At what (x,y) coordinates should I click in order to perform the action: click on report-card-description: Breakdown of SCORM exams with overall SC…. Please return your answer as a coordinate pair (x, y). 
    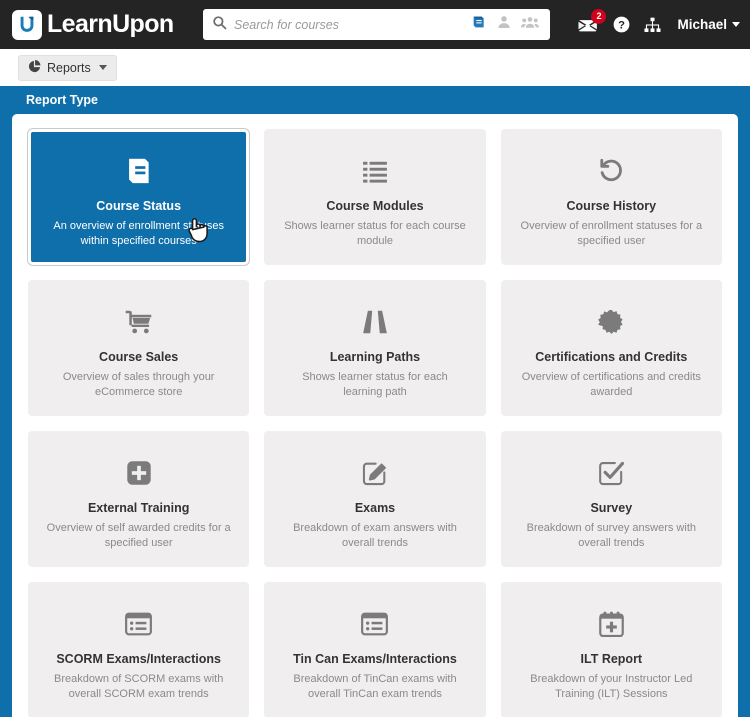
    Looking at the image, I should click on (138, 687).